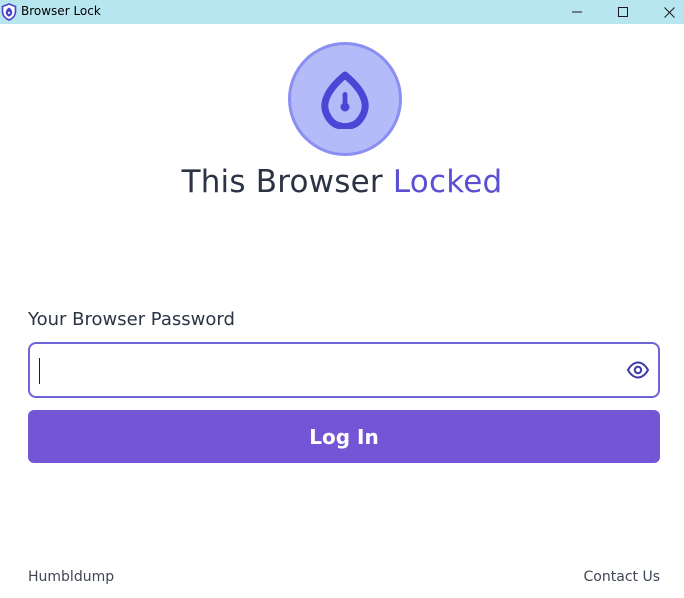 Image resolution: width=684 pixels, height=598 pixels. What do you see at coordinates (669, 12) in the screenshot?
I see `close-icon` at bounding box center [669, 12].